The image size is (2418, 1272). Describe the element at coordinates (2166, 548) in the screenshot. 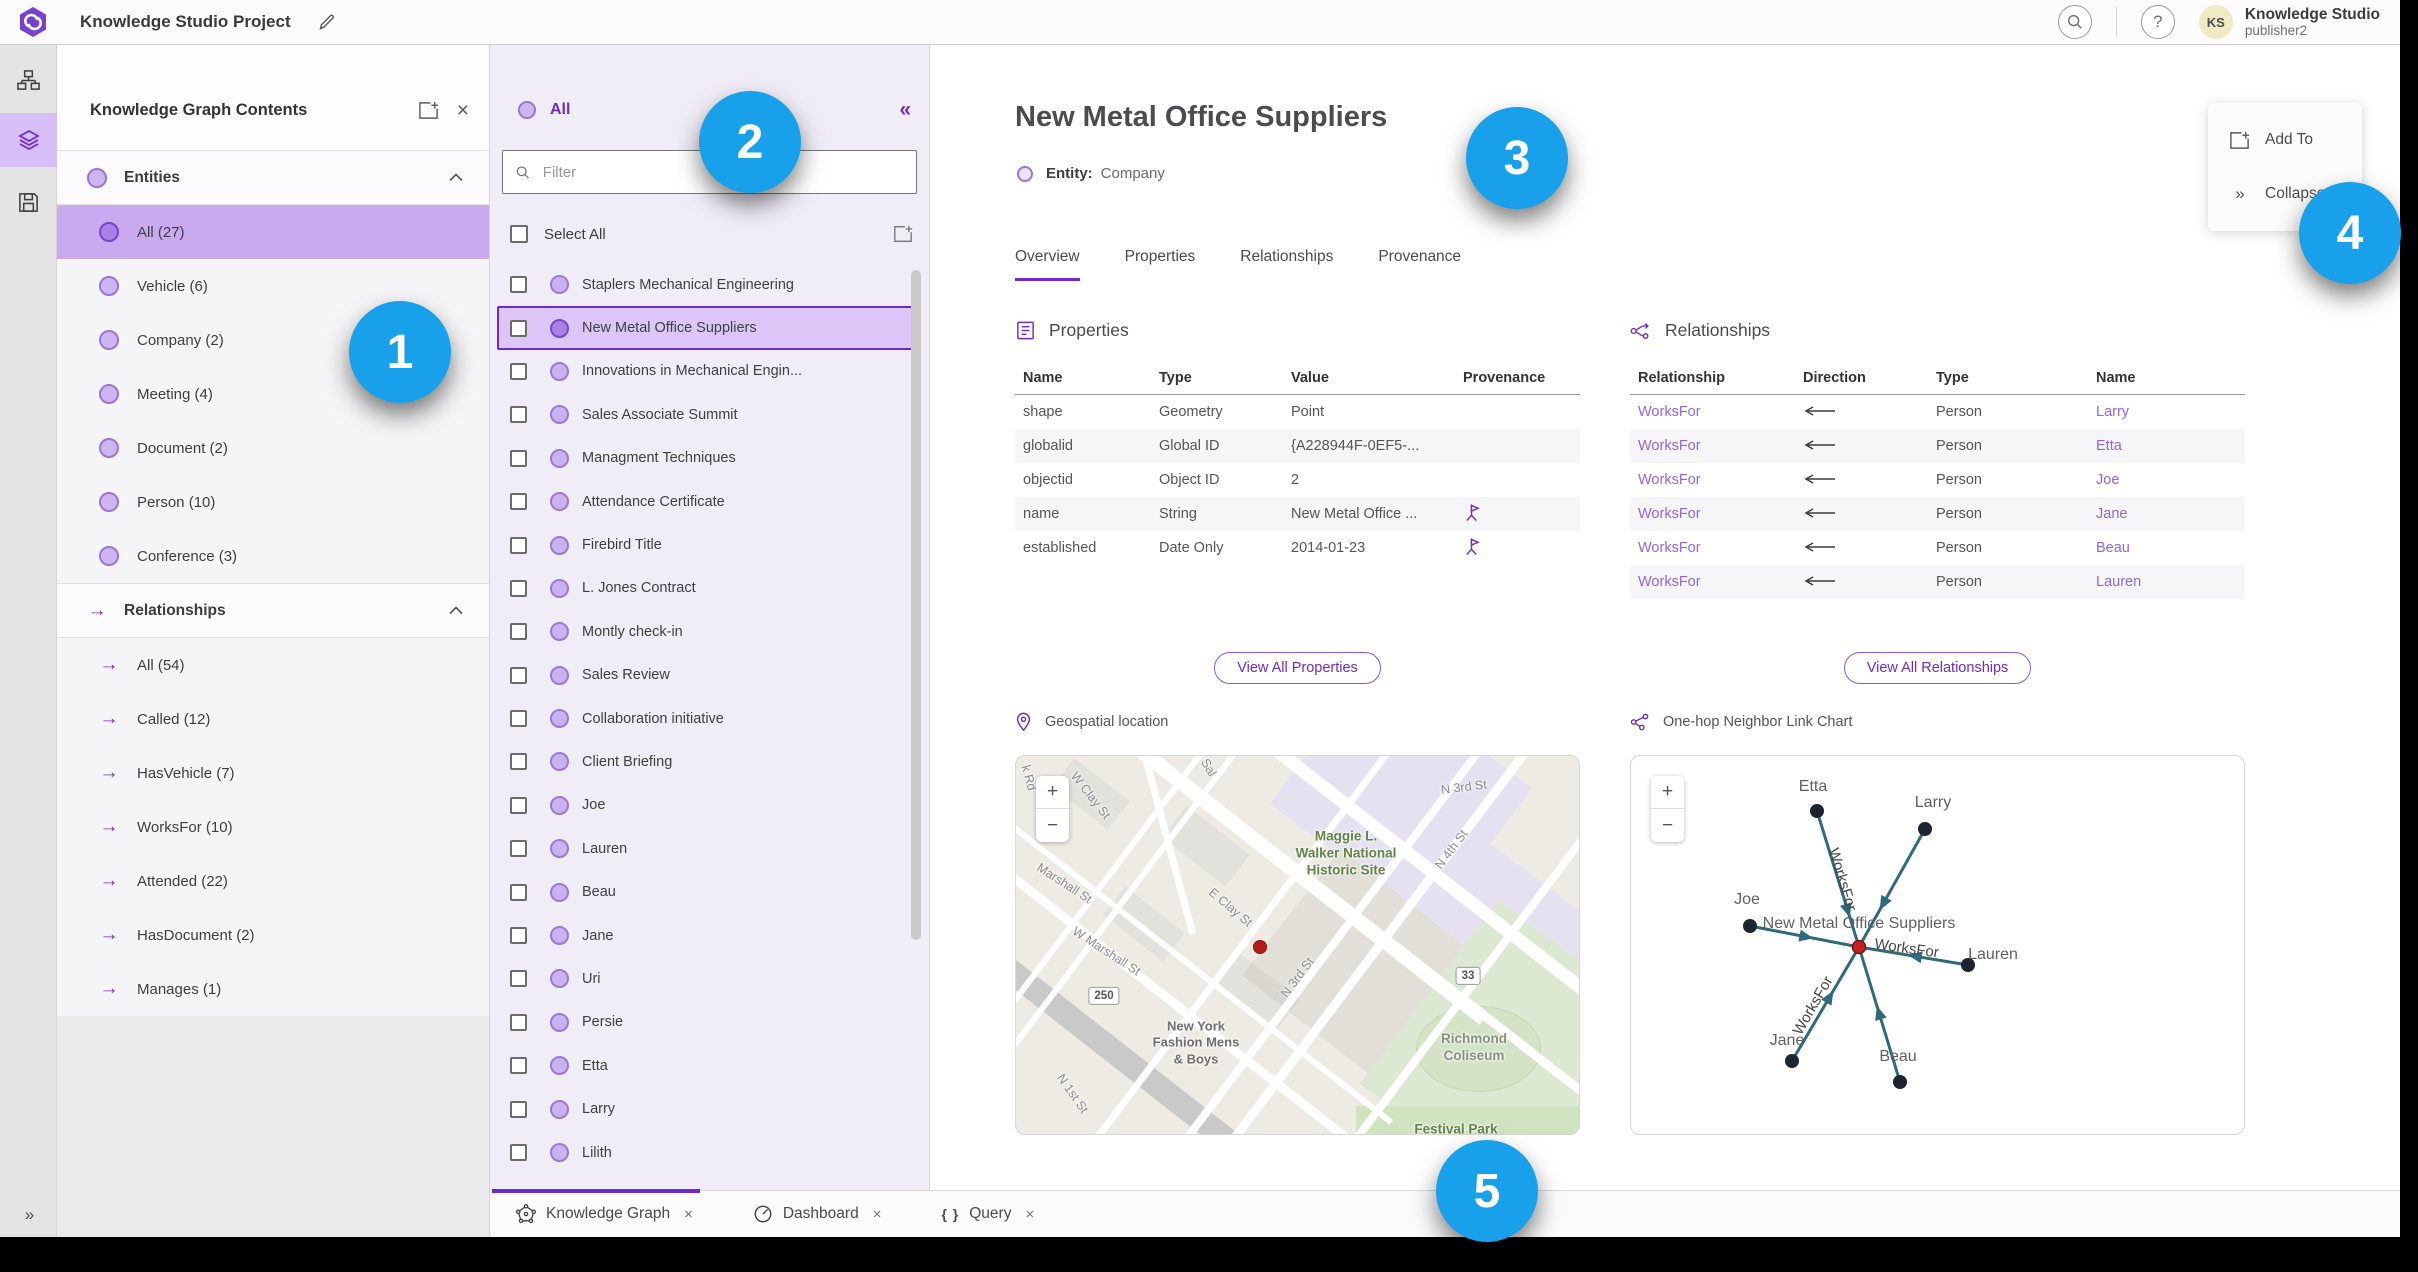

I see `entity-name-link: Beau` at that location.